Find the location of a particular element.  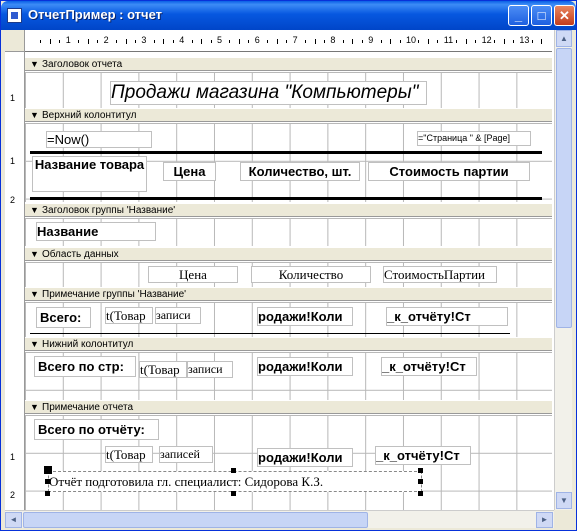

section-report-header: Продажи магазина "Компьютеры" is located at coordinates (288, 90).